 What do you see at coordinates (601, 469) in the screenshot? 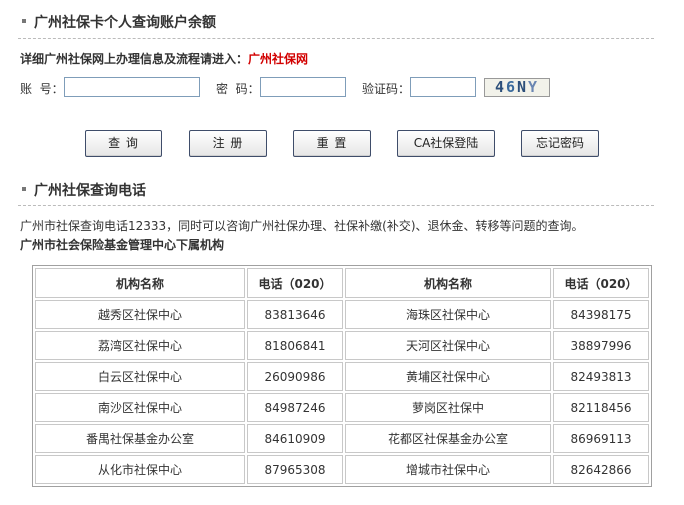
I see `phone-cell: 82642866` at bounding box center [601, 469].